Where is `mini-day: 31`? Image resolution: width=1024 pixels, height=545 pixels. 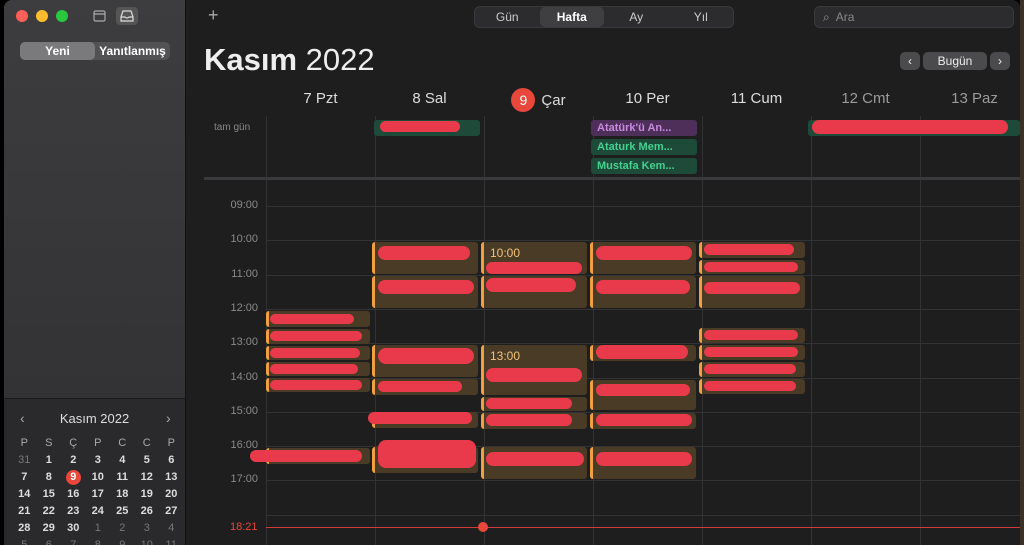 mini-day: 31 is located at coordinates (24, 460).